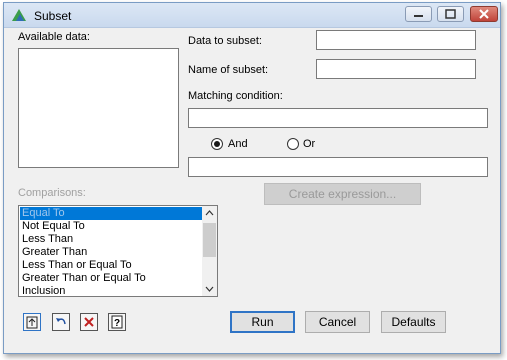 Image resolution: width=507 pixels, height=360 pixels. I want to click on cancel-button: Cancel, so click(337, 322).